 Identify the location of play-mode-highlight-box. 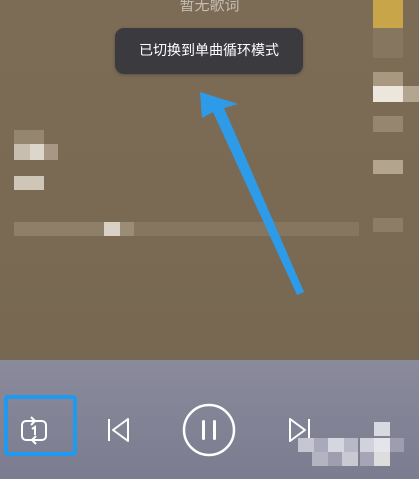
(40, 425).